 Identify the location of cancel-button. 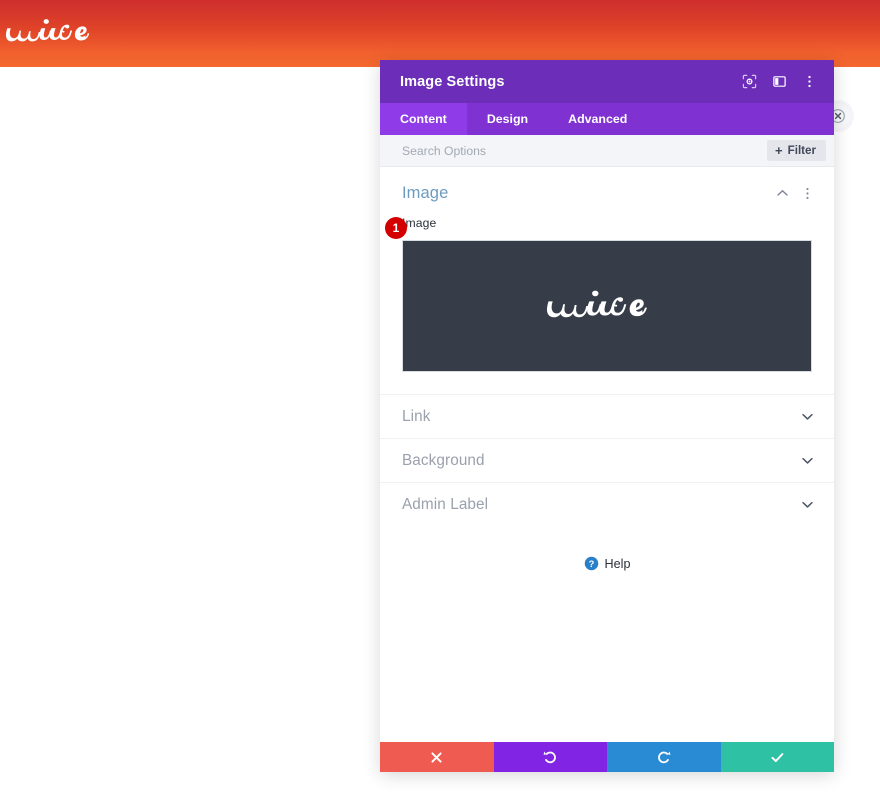
(437, 757).